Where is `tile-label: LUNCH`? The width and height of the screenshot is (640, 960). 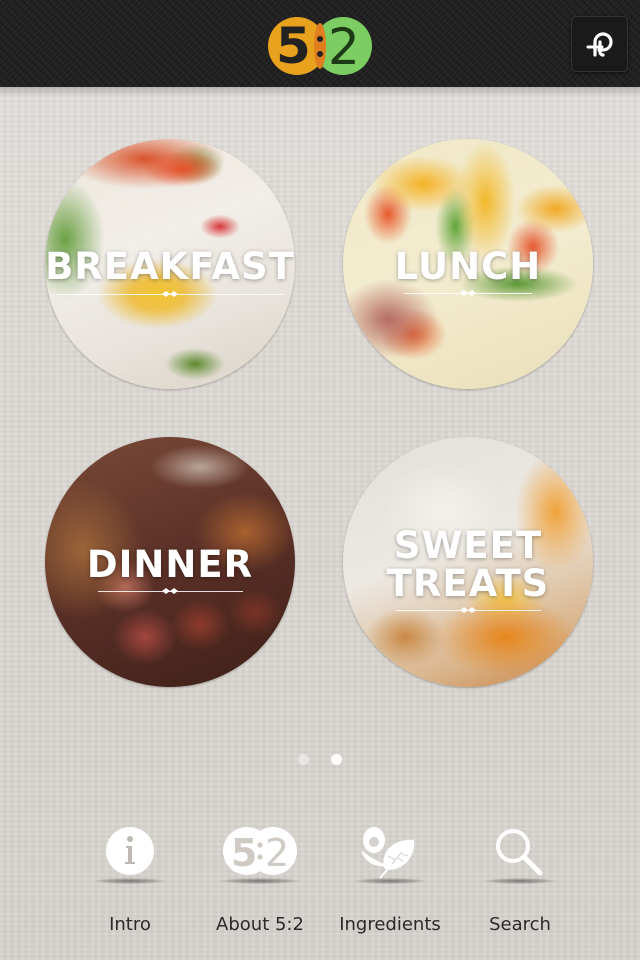
tile-label: LUNCH is located at coordinates (468, 266).